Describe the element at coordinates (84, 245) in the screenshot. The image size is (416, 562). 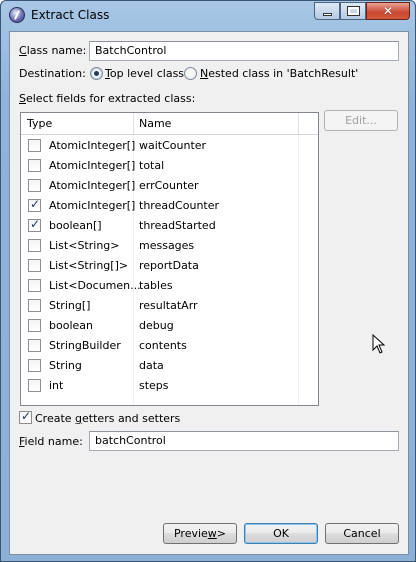
I see `field-type-cell: List<String>` at that location.